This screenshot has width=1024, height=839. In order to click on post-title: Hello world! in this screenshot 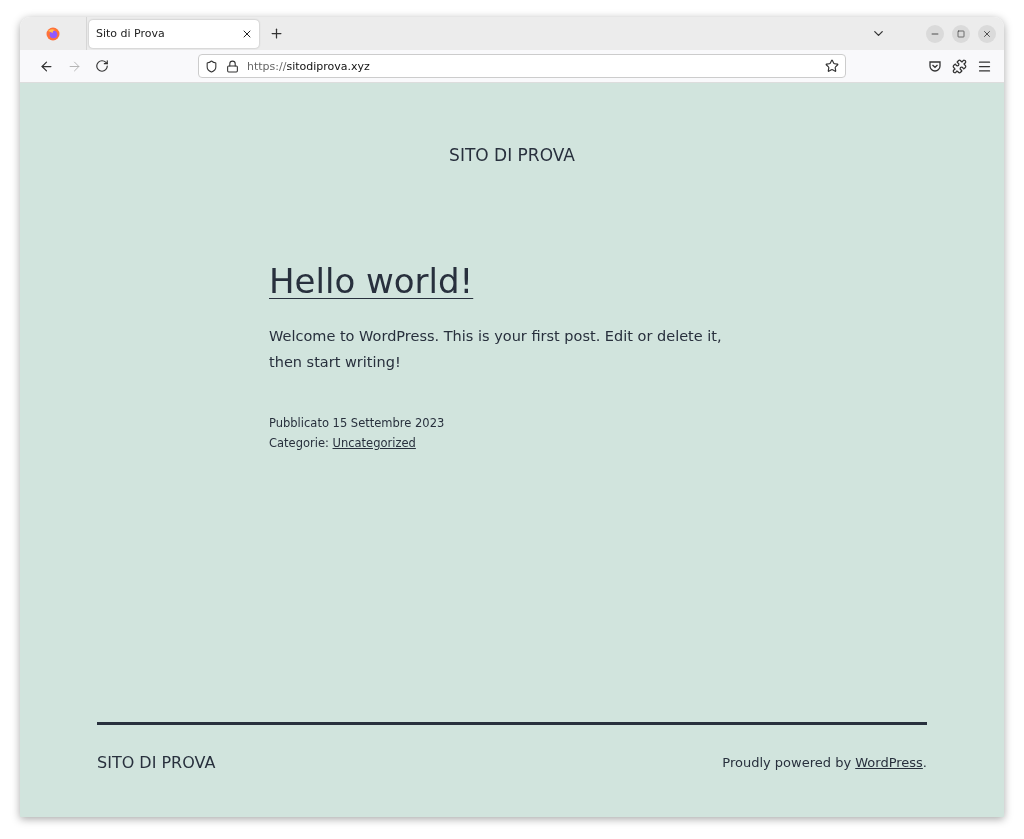, I will do `click(371, 281)`.